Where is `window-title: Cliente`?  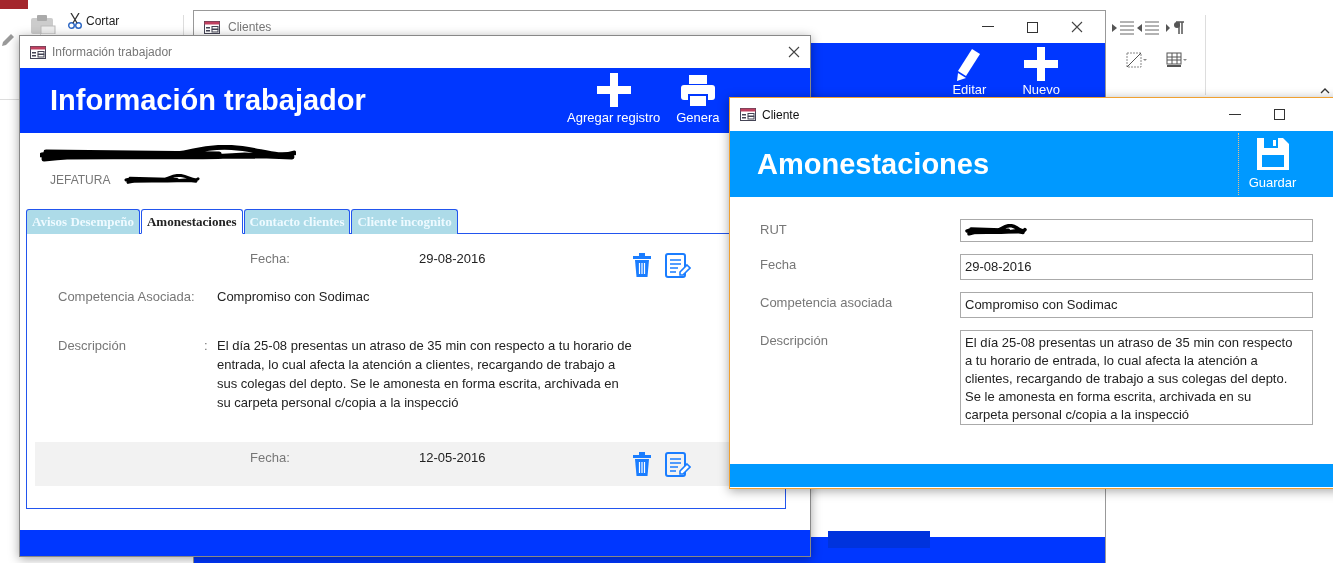
window-title: Cliente is located at coordinates (781, 114).